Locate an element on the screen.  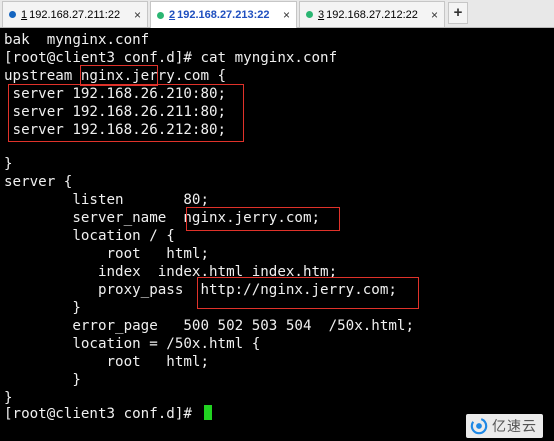
tab-session-2: 2 192.168.27.213:22 × is located at coordinates (223, 14).